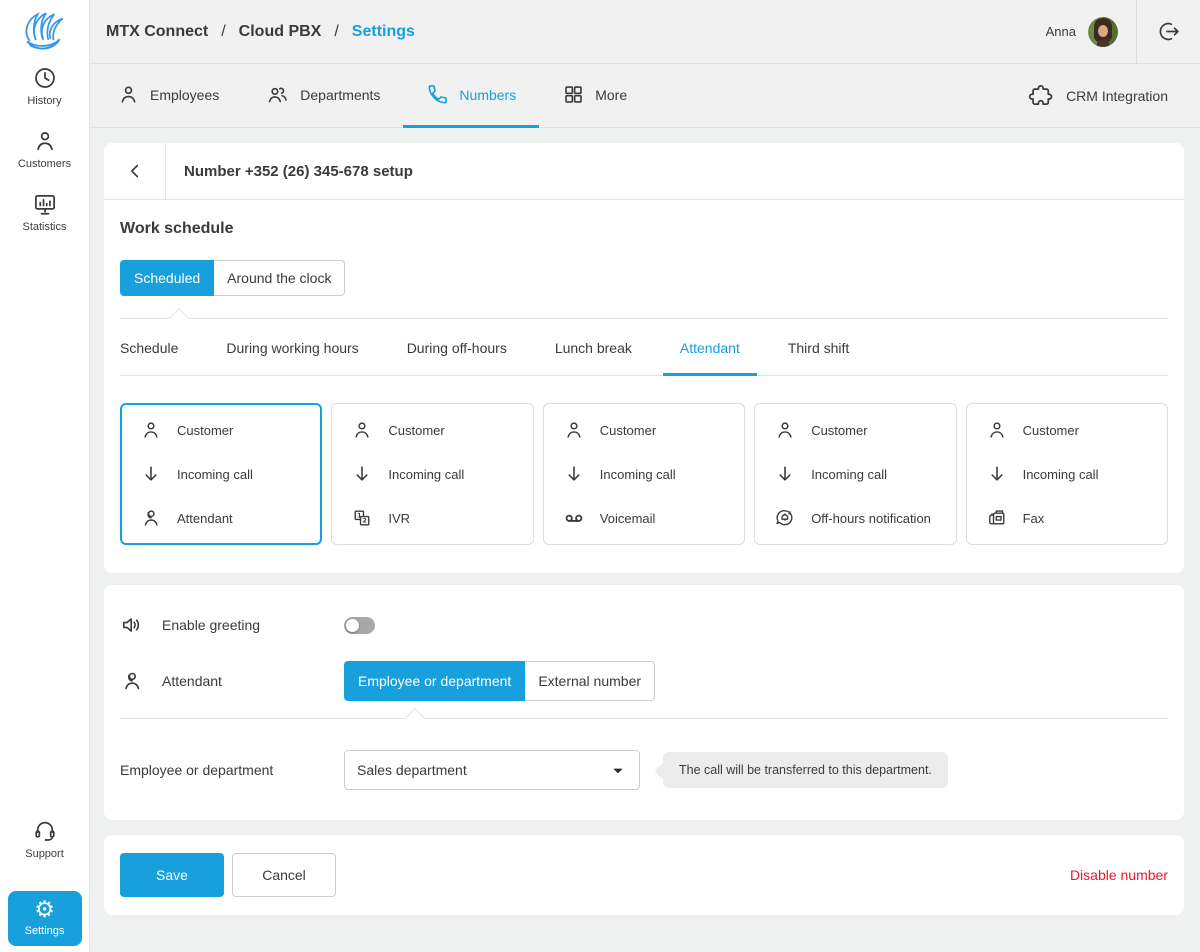 This screenshot has height=952, width=1200. What do you see at coordinates (197, 770) in the screenshot?
I see `department-label: Employee or department` at bounding box center [197, 770].